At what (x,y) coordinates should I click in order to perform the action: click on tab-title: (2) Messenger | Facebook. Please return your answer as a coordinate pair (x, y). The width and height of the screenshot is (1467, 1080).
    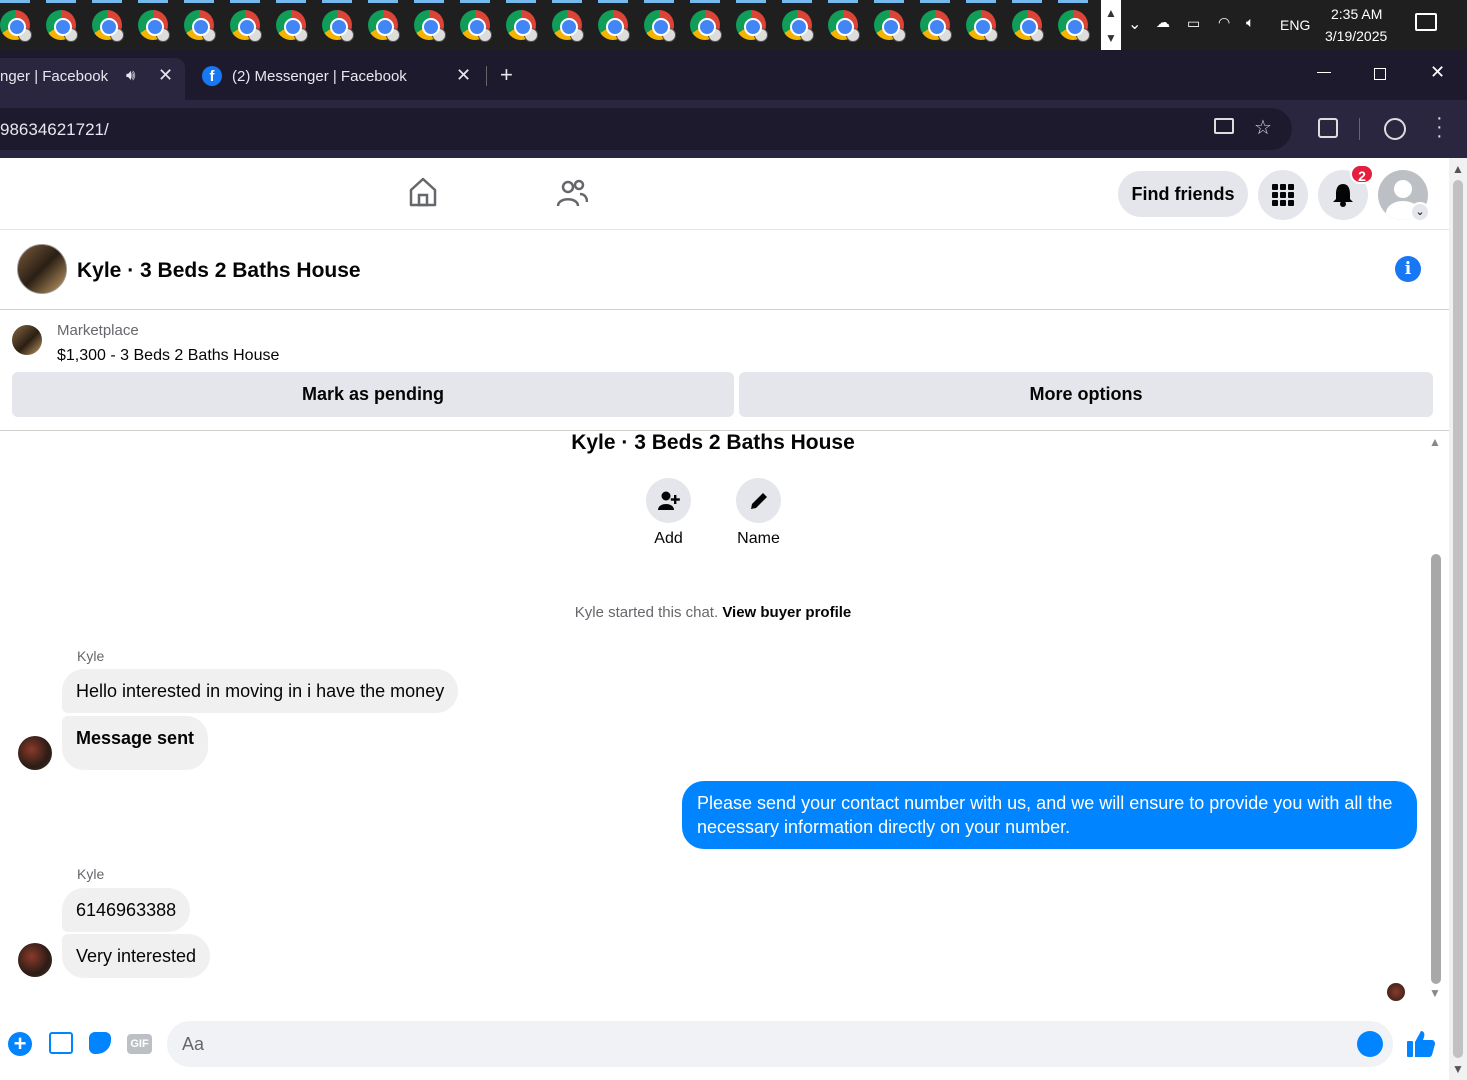
    Looking at the image, I should click on (319, 76).